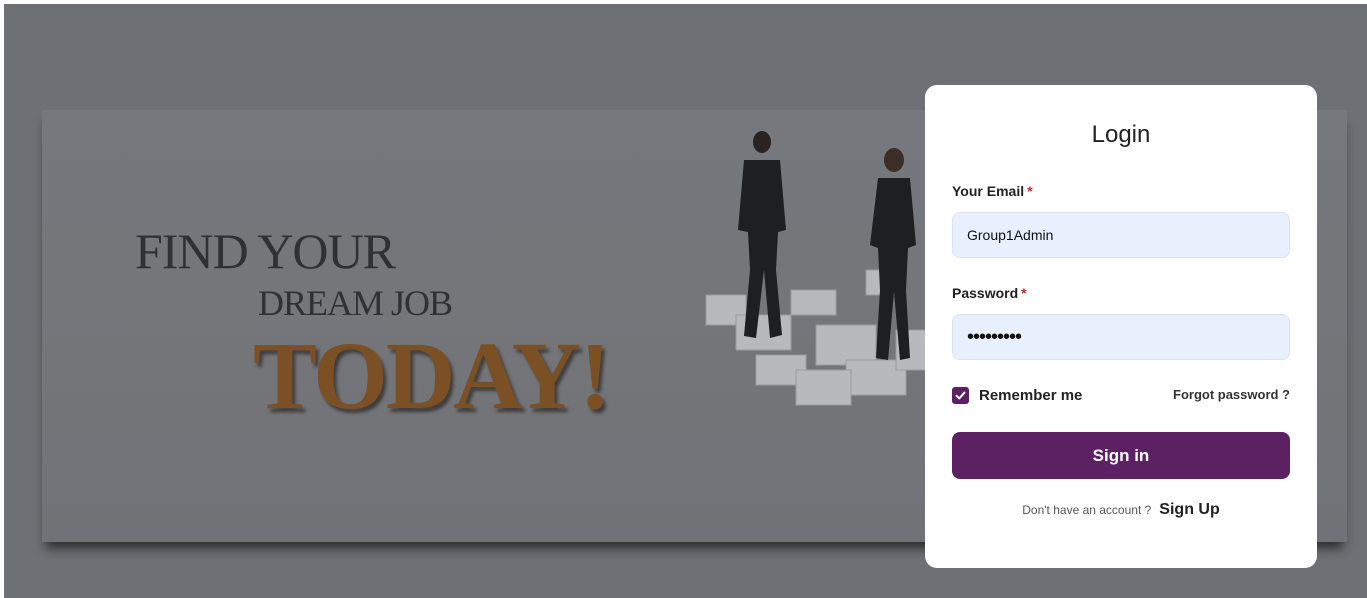  Describe the element at coordinates (683, 2) in the screenshot. I see `window-top-edge` at that location.